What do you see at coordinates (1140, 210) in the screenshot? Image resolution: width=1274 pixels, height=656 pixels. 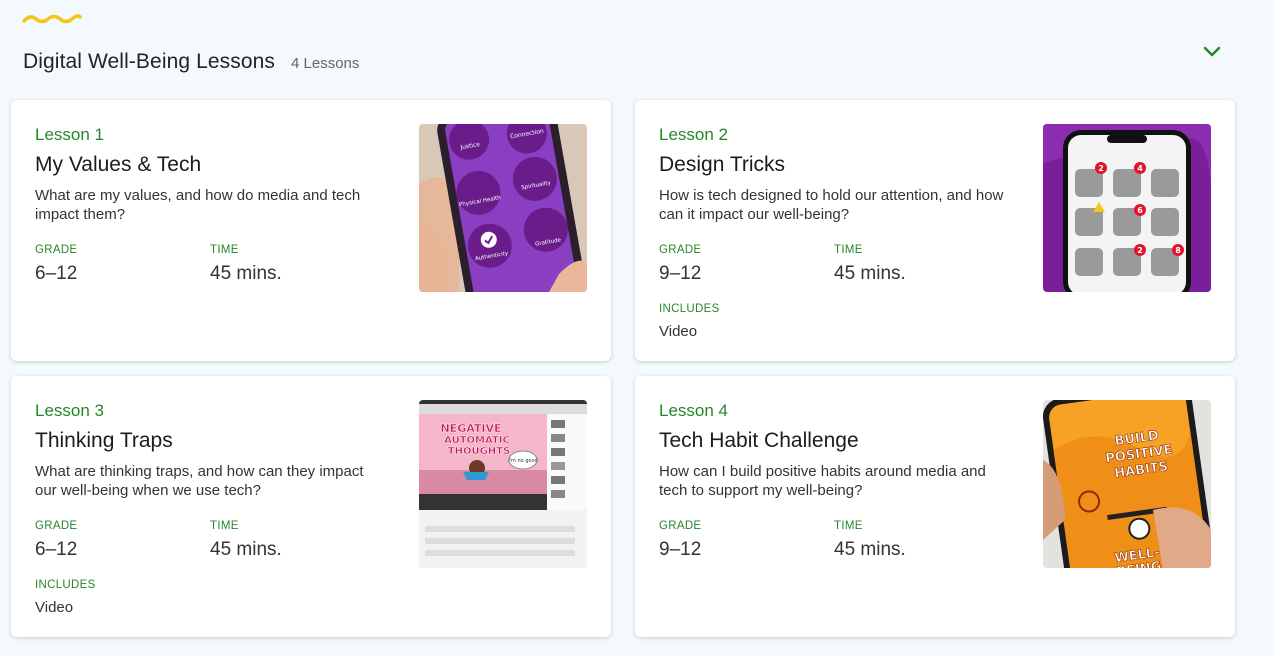 I see `notification-count: 6` at bounding box center [1140, 210].